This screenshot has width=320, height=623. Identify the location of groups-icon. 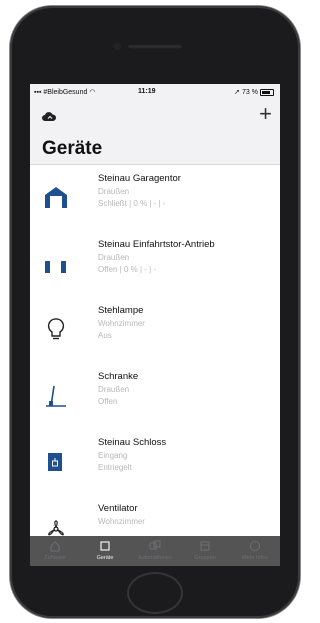
(205, 546).